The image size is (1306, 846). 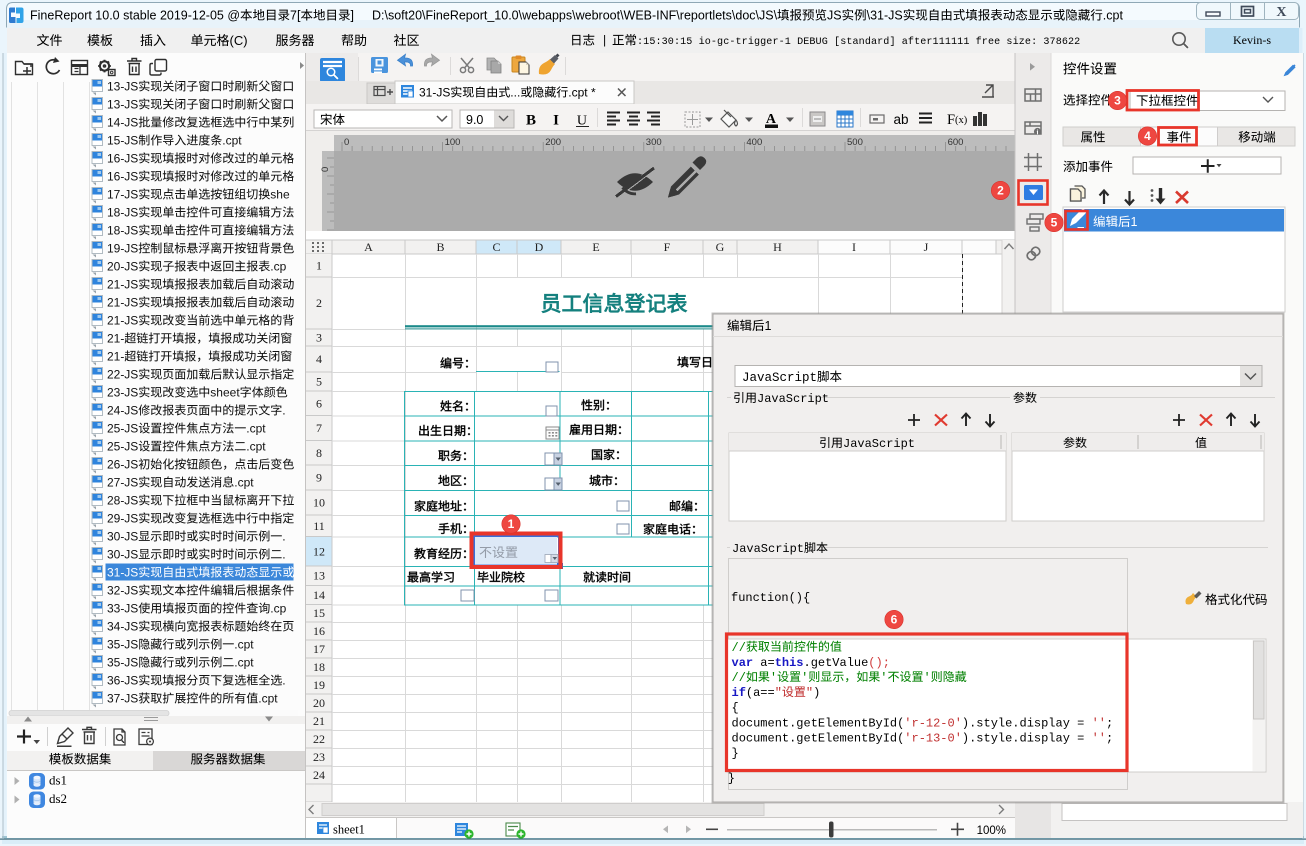 What do you see at coordinates (319, 526) in the screenshot?
I see `svg-text: 11` at bounding box center [319, 526].